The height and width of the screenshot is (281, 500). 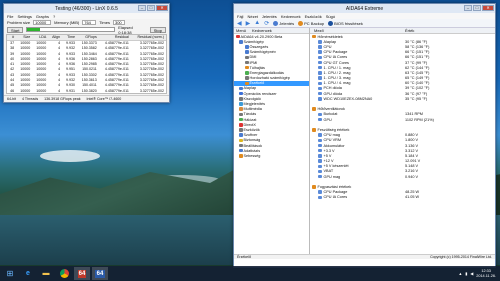 What do you see at coordinates (412, 140) in the screenshot?
I see `sensor-value: 1.800 V` at bounding box center [412, 140].